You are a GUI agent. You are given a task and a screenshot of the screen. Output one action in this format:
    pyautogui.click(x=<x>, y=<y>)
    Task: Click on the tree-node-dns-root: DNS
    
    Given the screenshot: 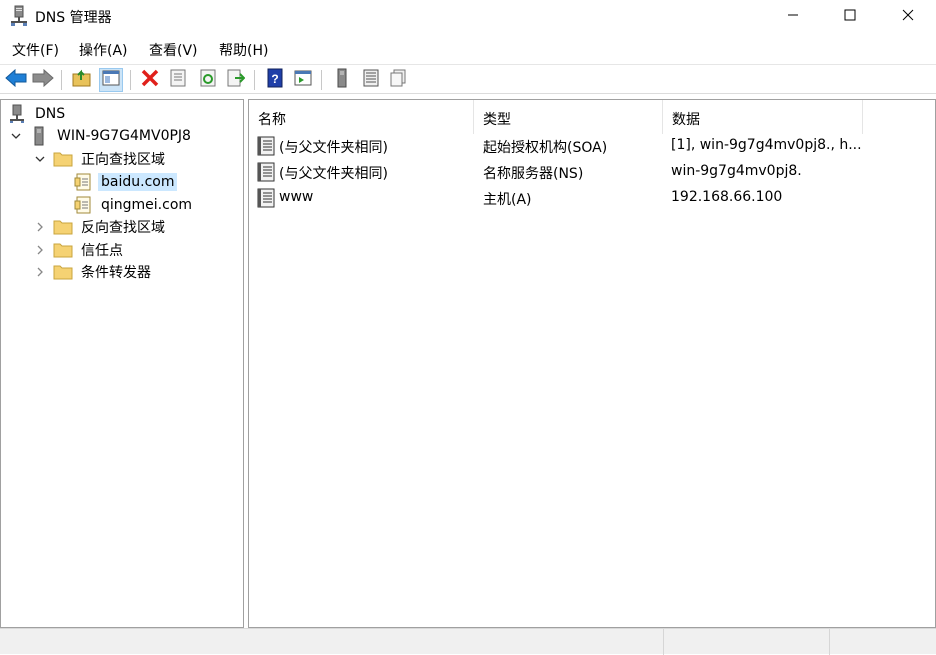 What is the action you would take?
    pyautogui.click(x=37, y=114)
    